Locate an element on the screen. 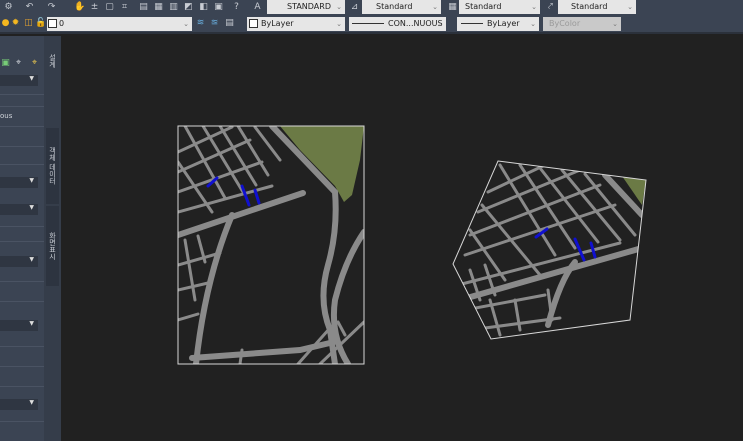 Image resolution: width=743 pixels, height=441 pixels. map-original is located at coordinates (271, 245).